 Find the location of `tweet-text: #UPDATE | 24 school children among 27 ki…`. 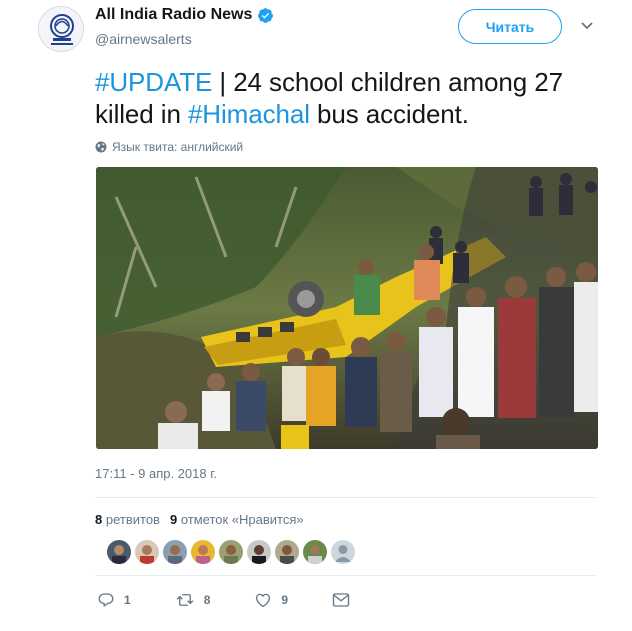

tweet-text: #UPDATE | 24 school children among 27 ki… is located at coordinates (350, 98).